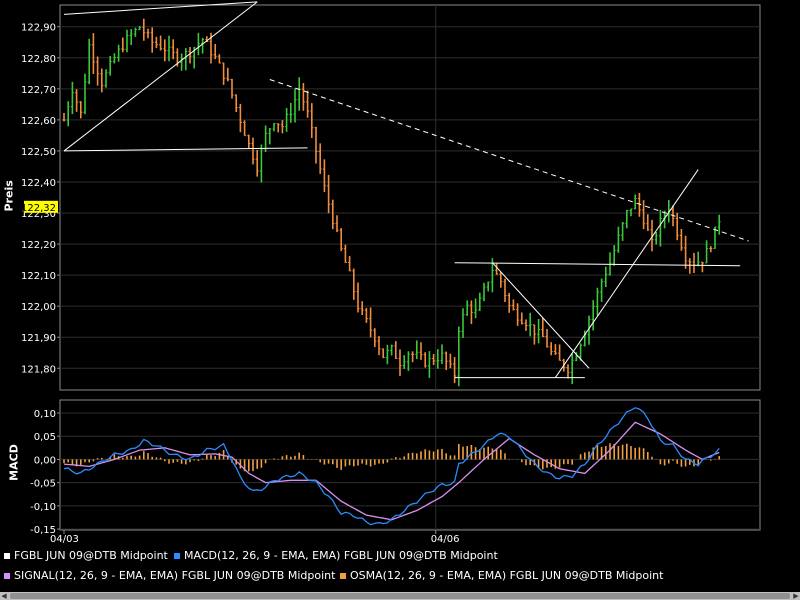 The image size is (800, 600). Describe the element at coordinates (38, 121) in the screenshot. I see `price-tick-label: 122,60` at that location.